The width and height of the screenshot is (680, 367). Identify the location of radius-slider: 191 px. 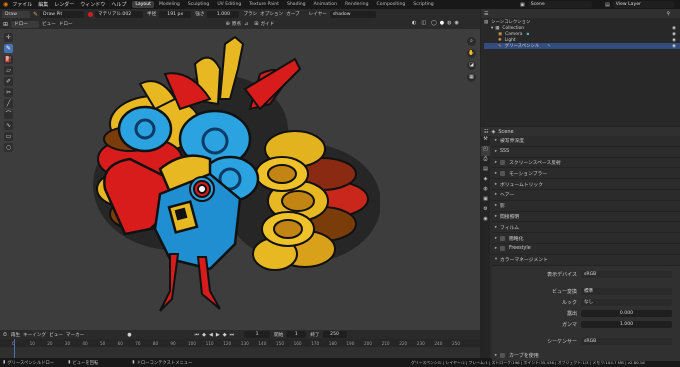
(175, 14).